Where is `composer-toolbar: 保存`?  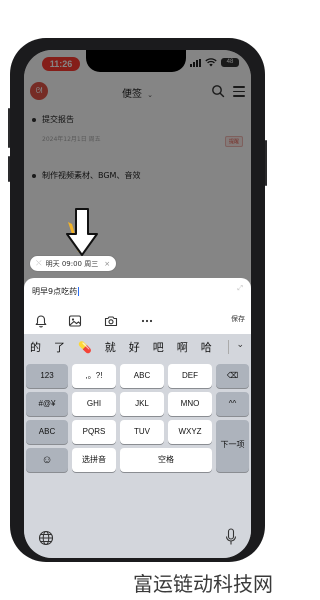
composer-toolbar: 保存 is located at coordinates (137, 321).